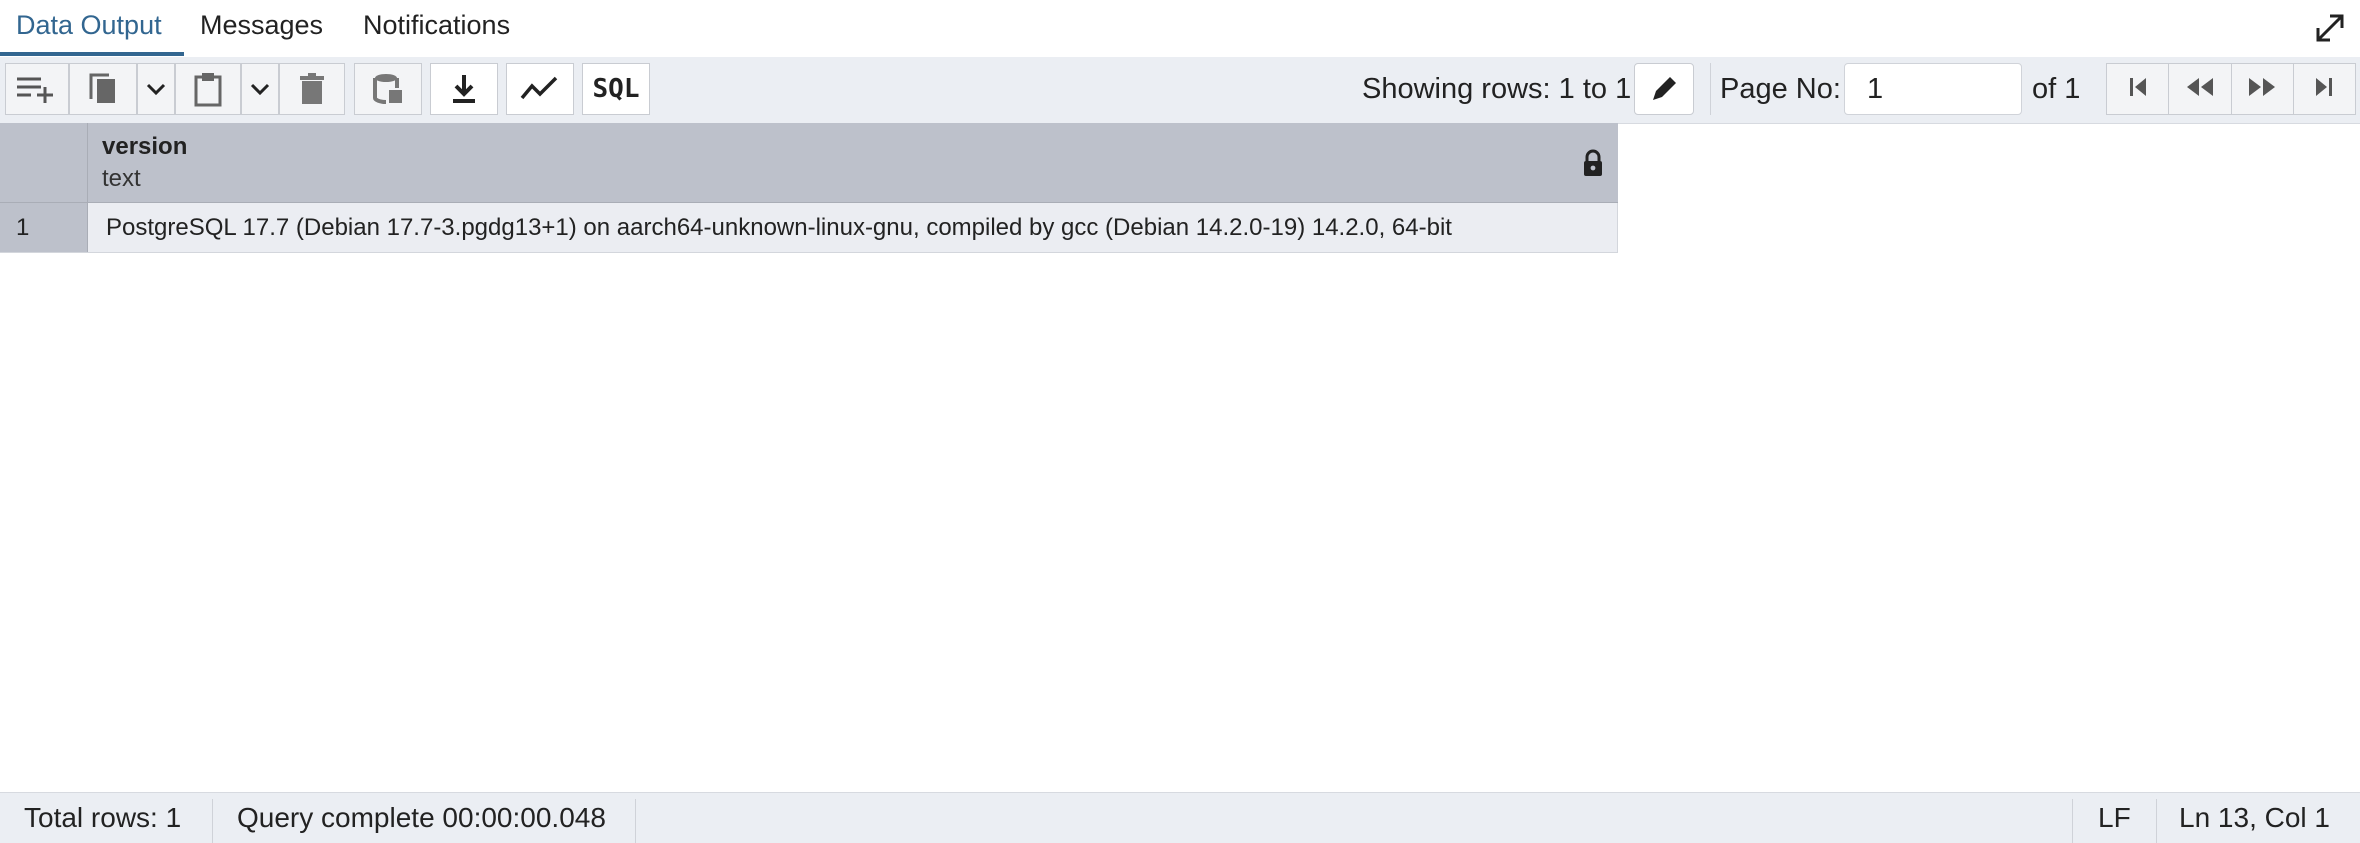 This screenshot has height=843, width=2360. I want to click on graph-visualiser-button, so click(540, 89).